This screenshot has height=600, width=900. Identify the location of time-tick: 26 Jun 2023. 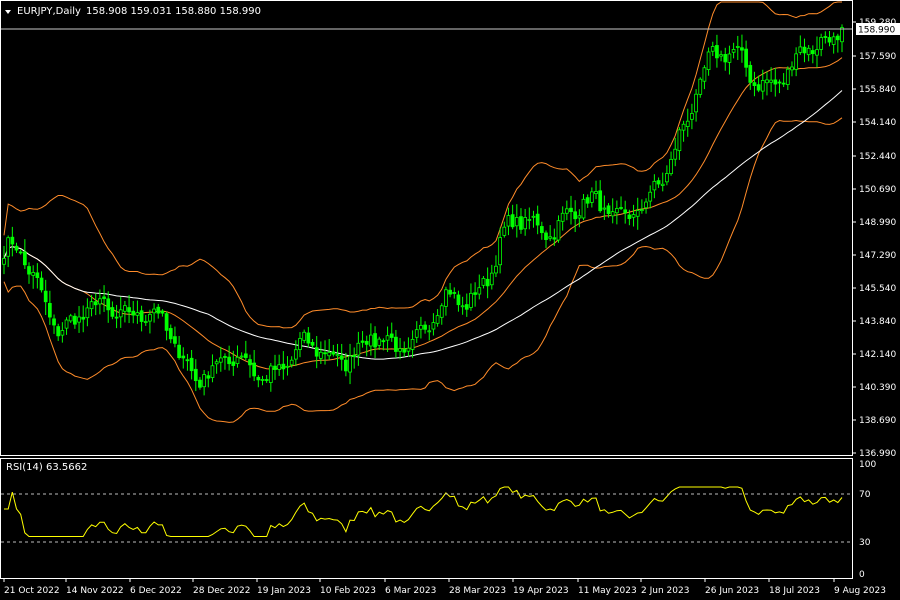
(732, 591).